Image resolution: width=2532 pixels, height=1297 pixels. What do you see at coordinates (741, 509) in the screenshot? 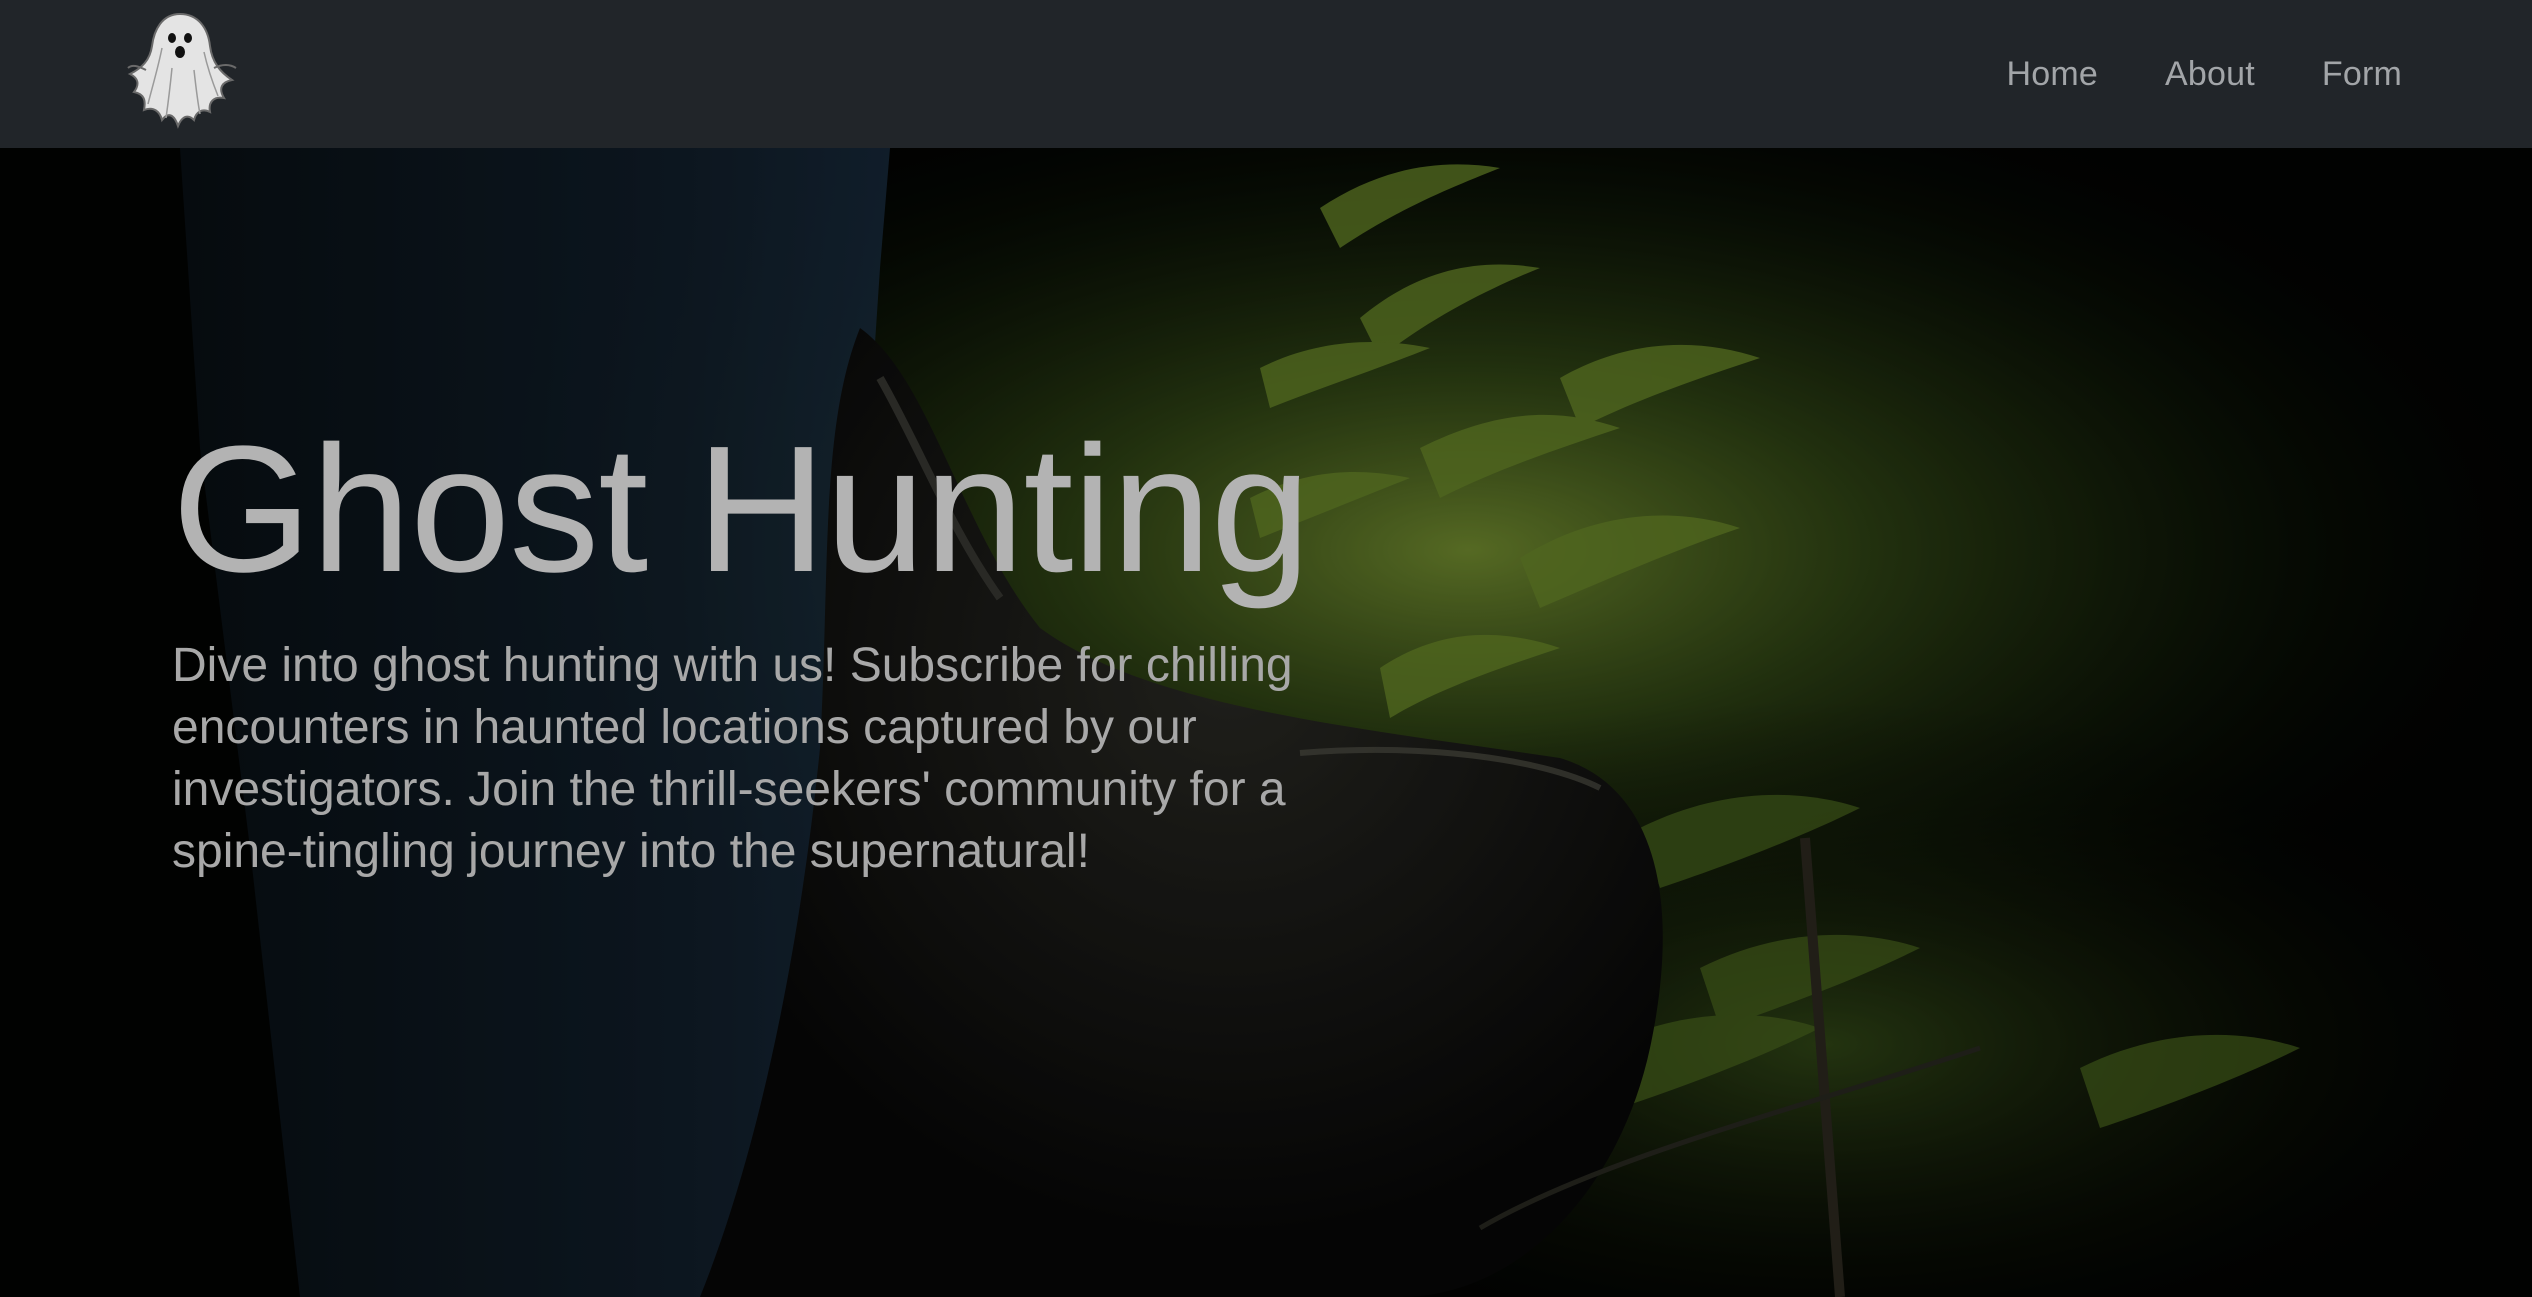
I see `hero-title: Ghost Hunting` at bounding box center [741, 509].